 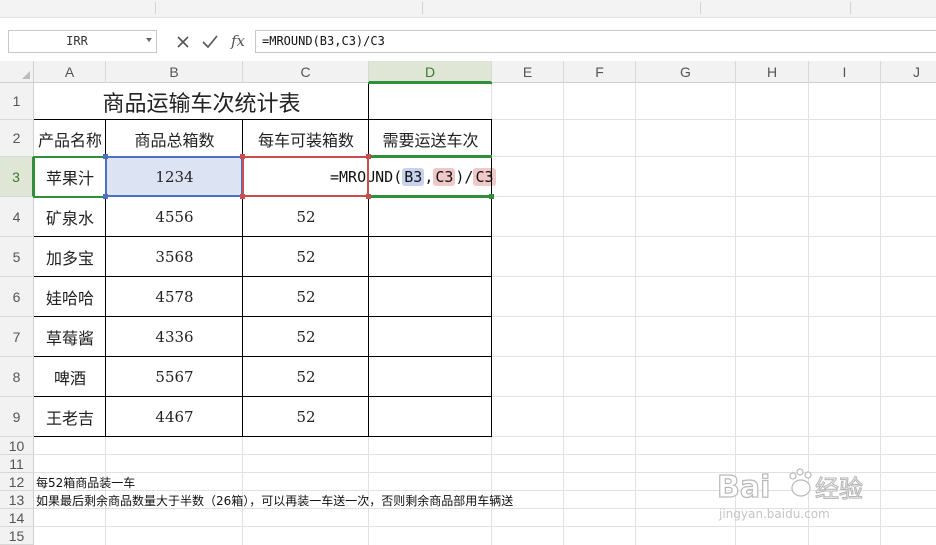 What do you see at coordinates (464, 177) in the screenshot?
I see `formula-mid: )/` at bounding box center [464, 177].